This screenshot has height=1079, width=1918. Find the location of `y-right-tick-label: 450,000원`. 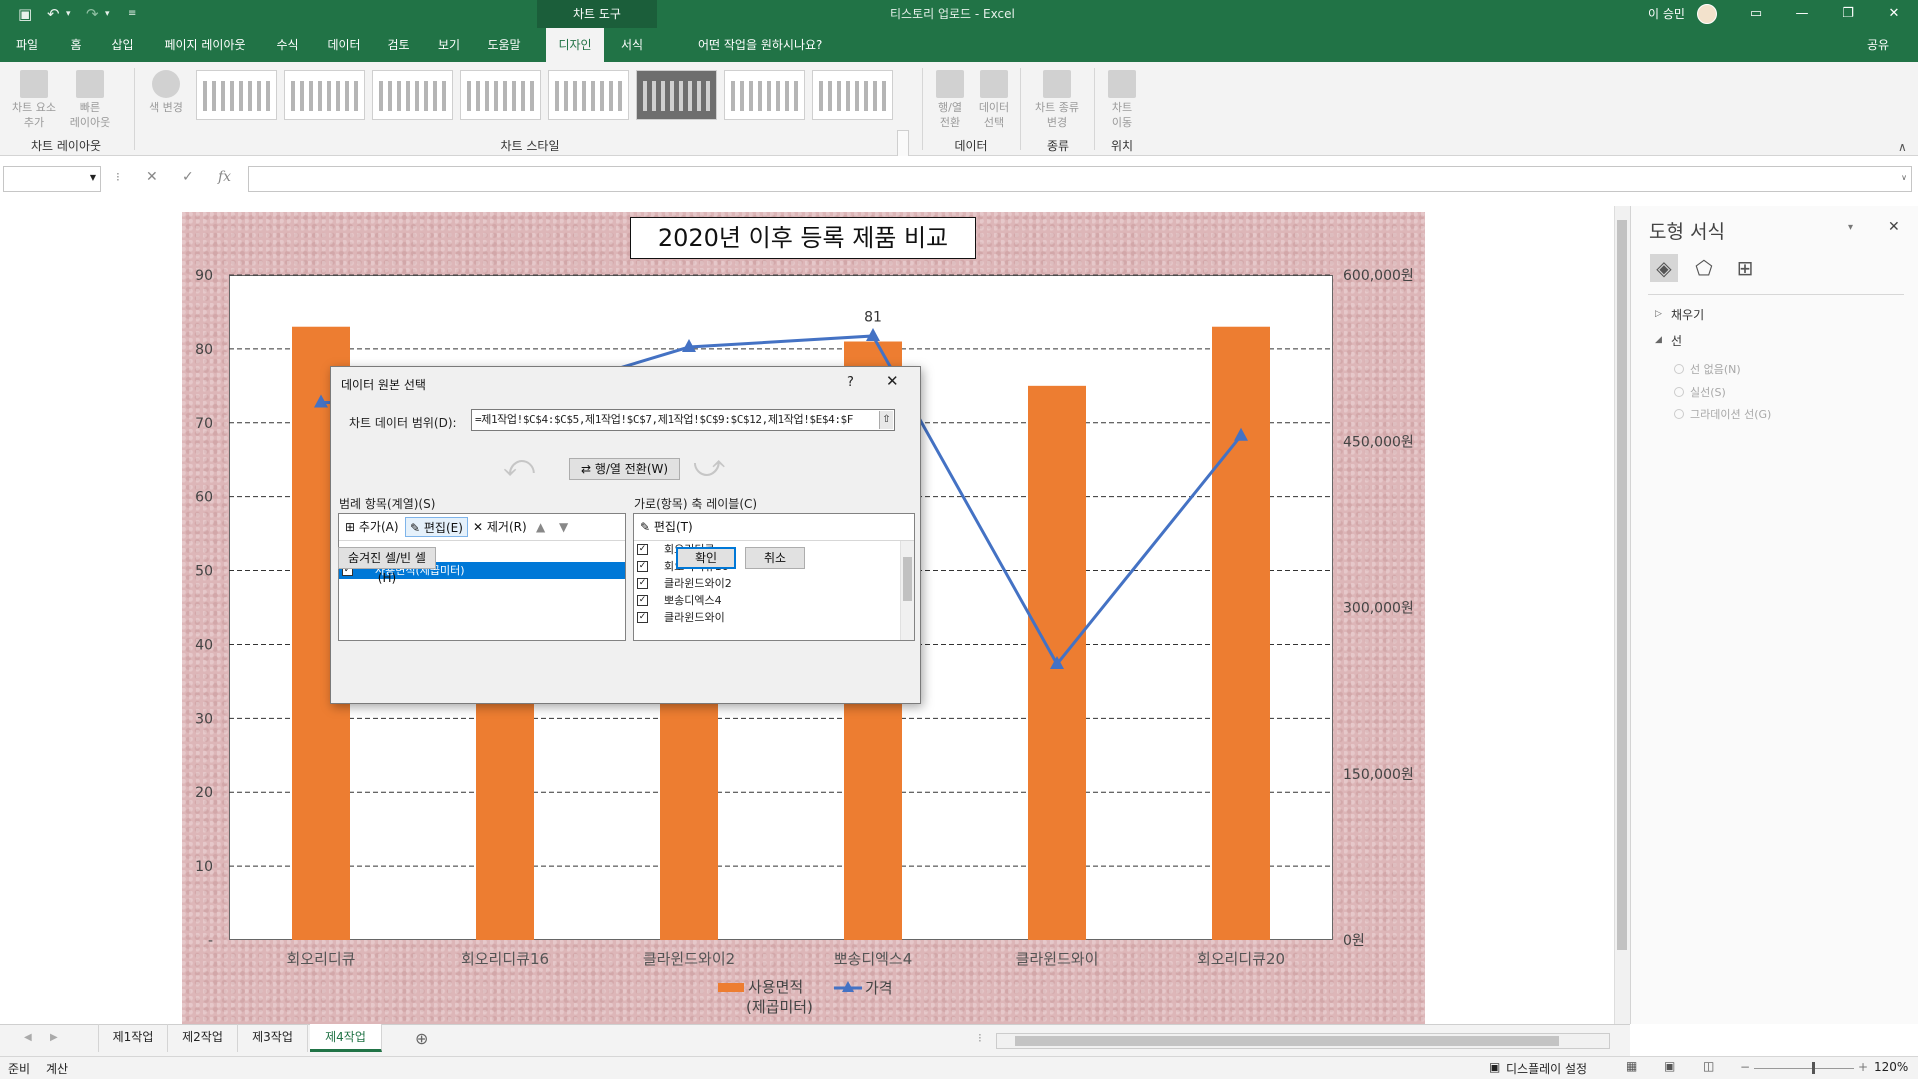

y-right-tick-label: 450,000원 is located at coordinates (1378, 442).